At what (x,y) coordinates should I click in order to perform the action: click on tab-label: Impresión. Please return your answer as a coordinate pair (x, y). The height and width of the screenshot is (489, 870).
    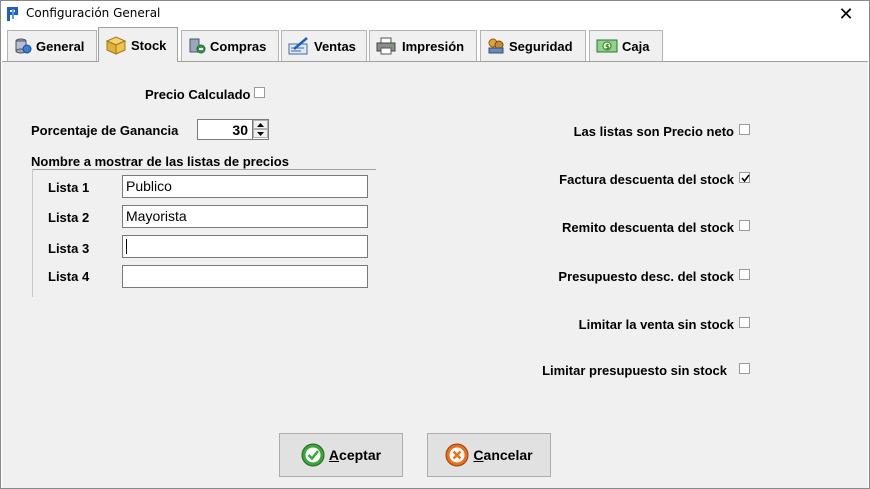
    Looking at the image, I should click on (433, 46).